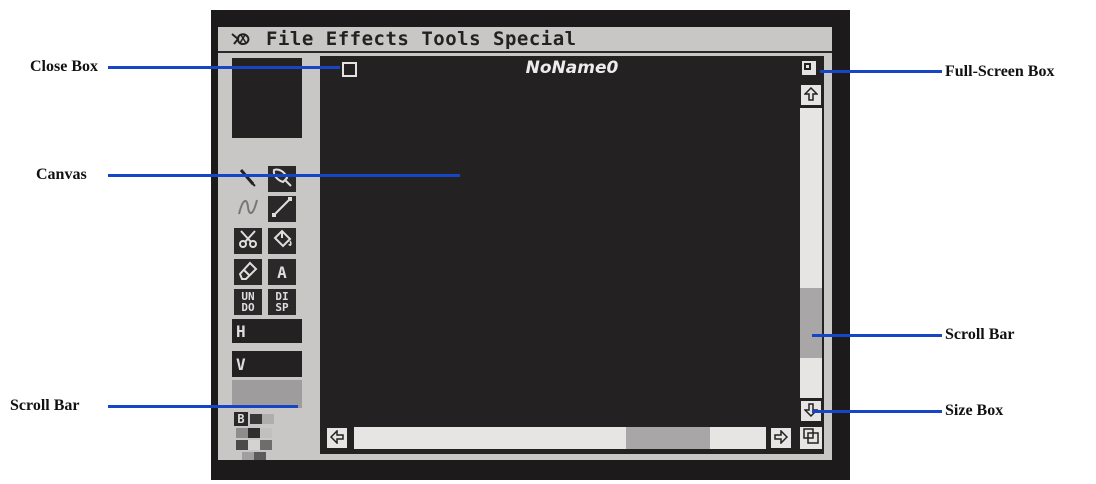 The width and height of the screenshot is (1096, 484). What do you see at coordinates (64, 66) in the screenshot?
I see `callout-close-box: Close Box` at bounding box center [64, 66].